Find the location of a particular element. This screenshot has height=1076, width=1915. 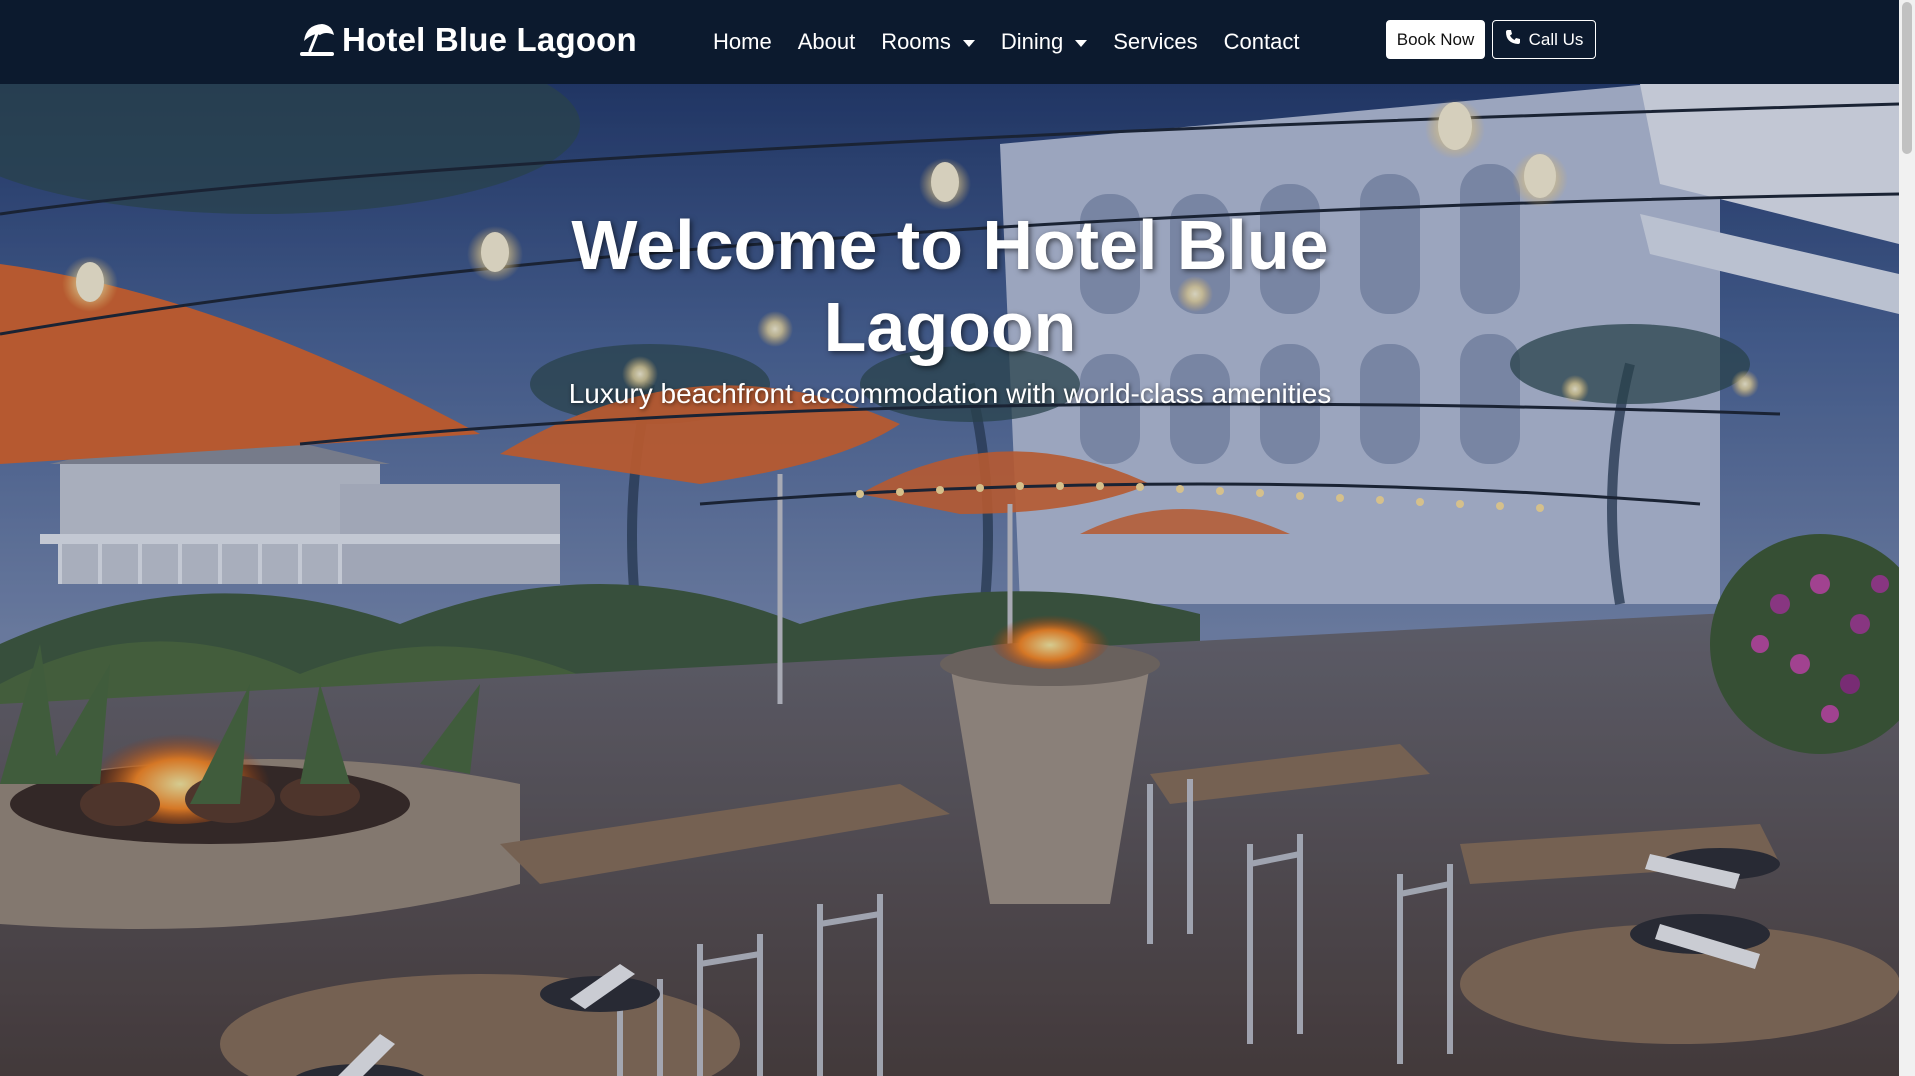

nav-about-label: About is located at coordinates (826, 41).